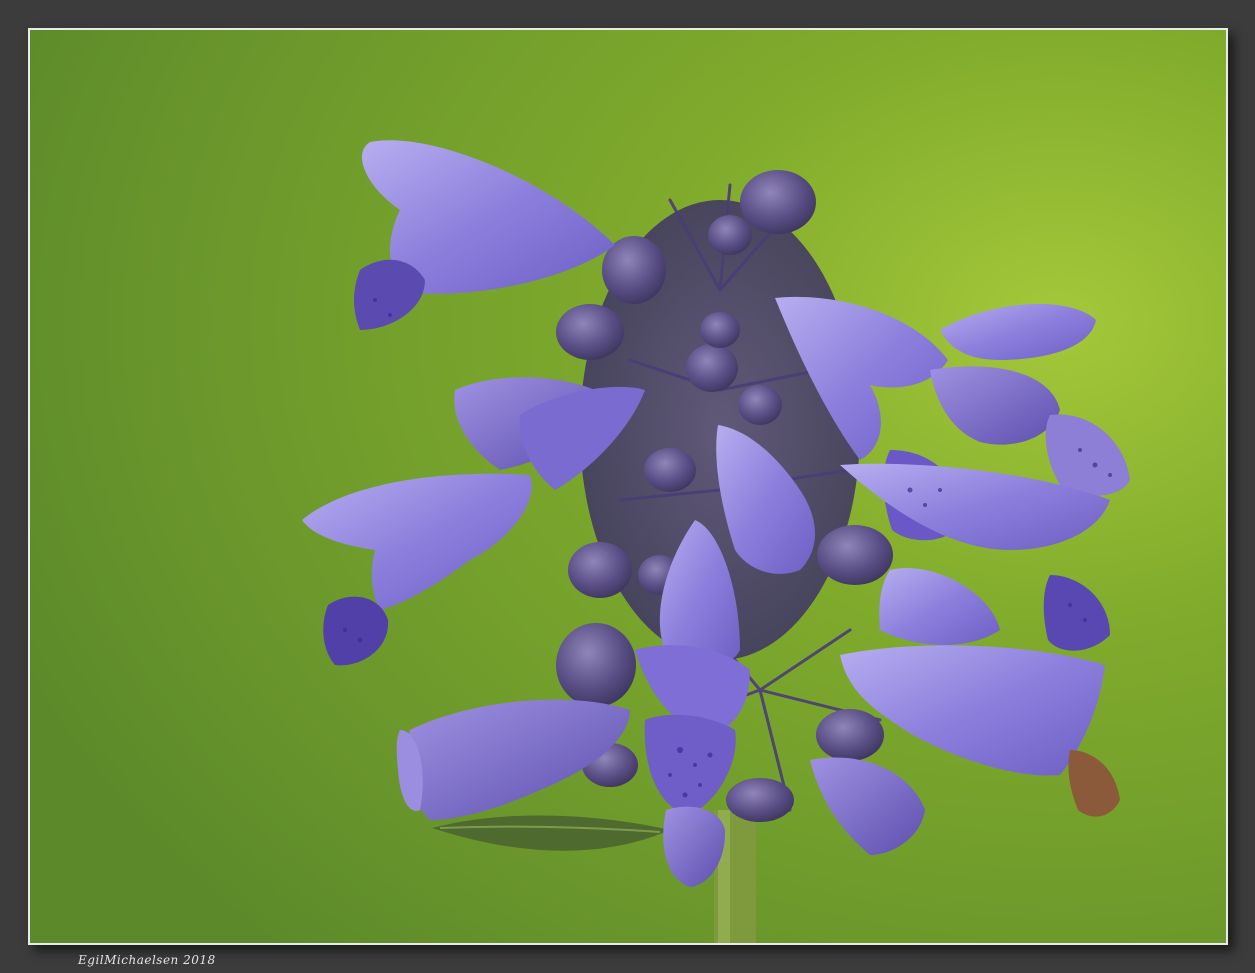 The width and height of the screenshot is (1255, 973). Describe the element at coordinates (147, 960) in the screenshot. I see `photographer-signature: EgilMichaelsen 2018` at that location.